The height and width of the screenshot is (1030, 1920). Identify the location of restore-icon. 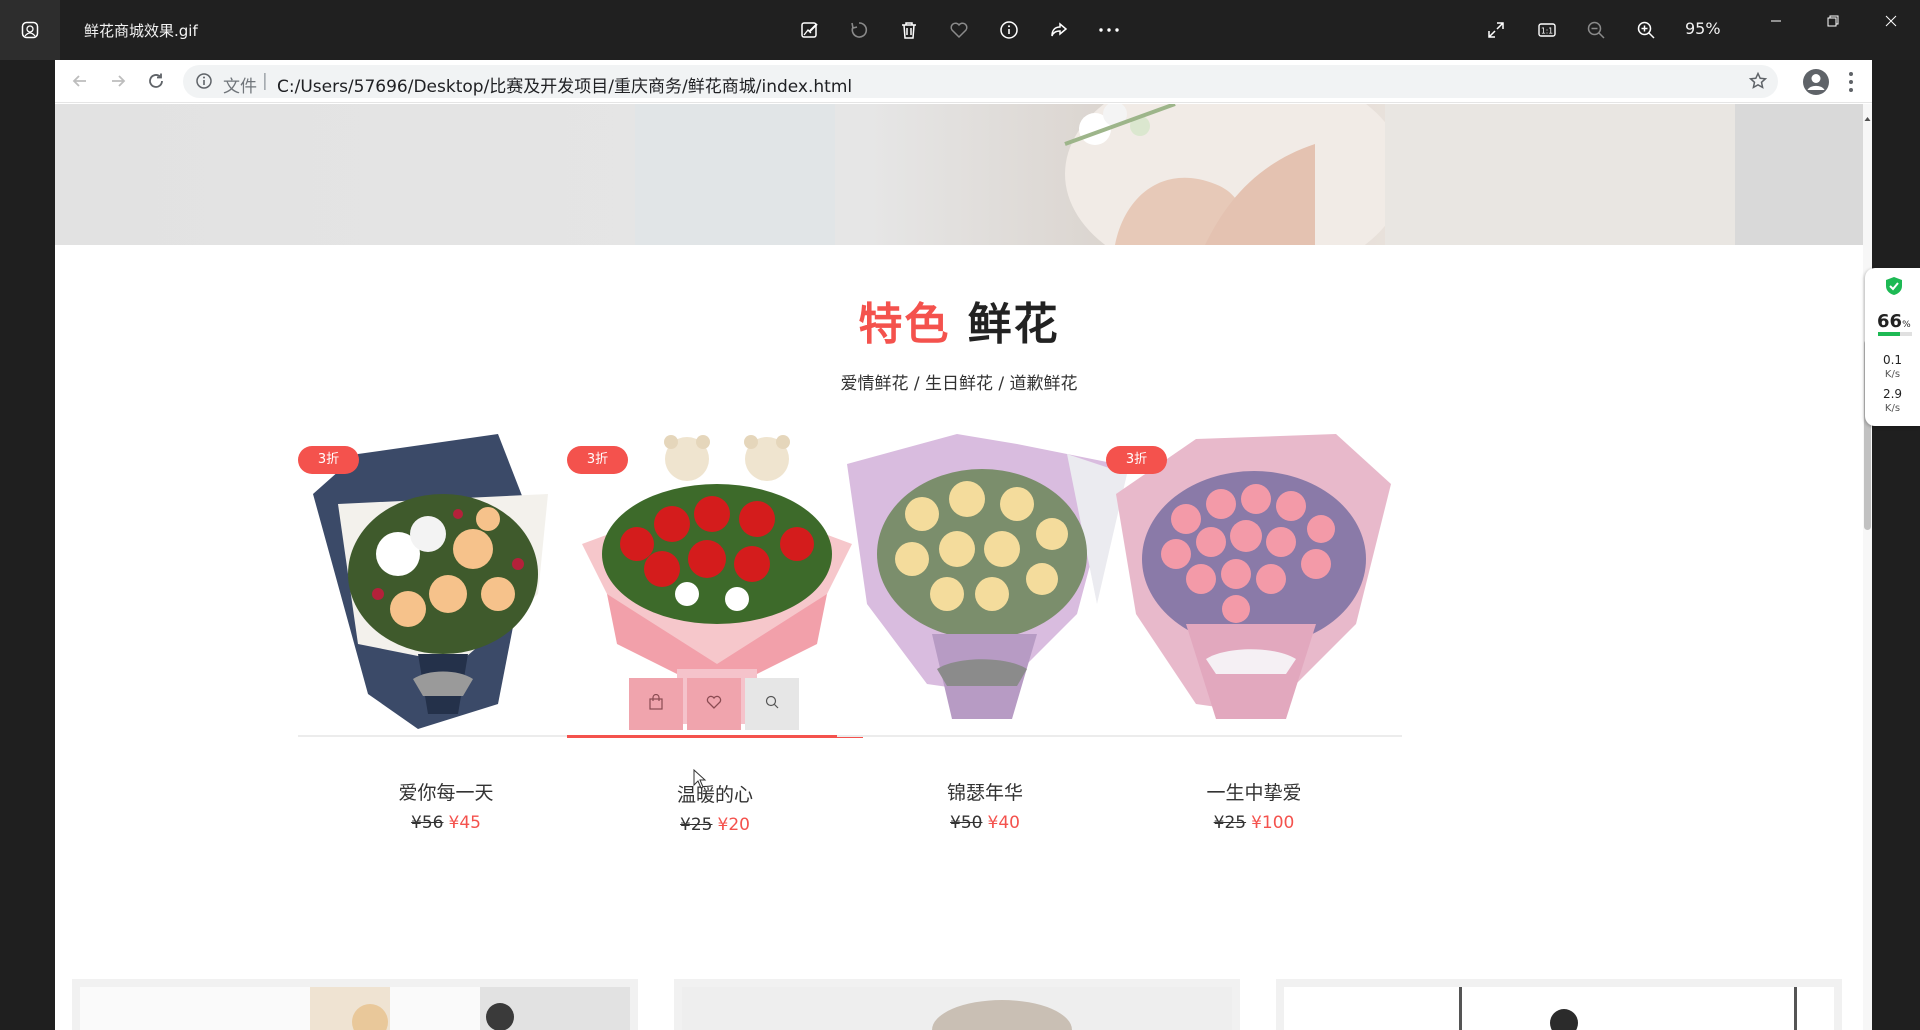
(1833, 21).